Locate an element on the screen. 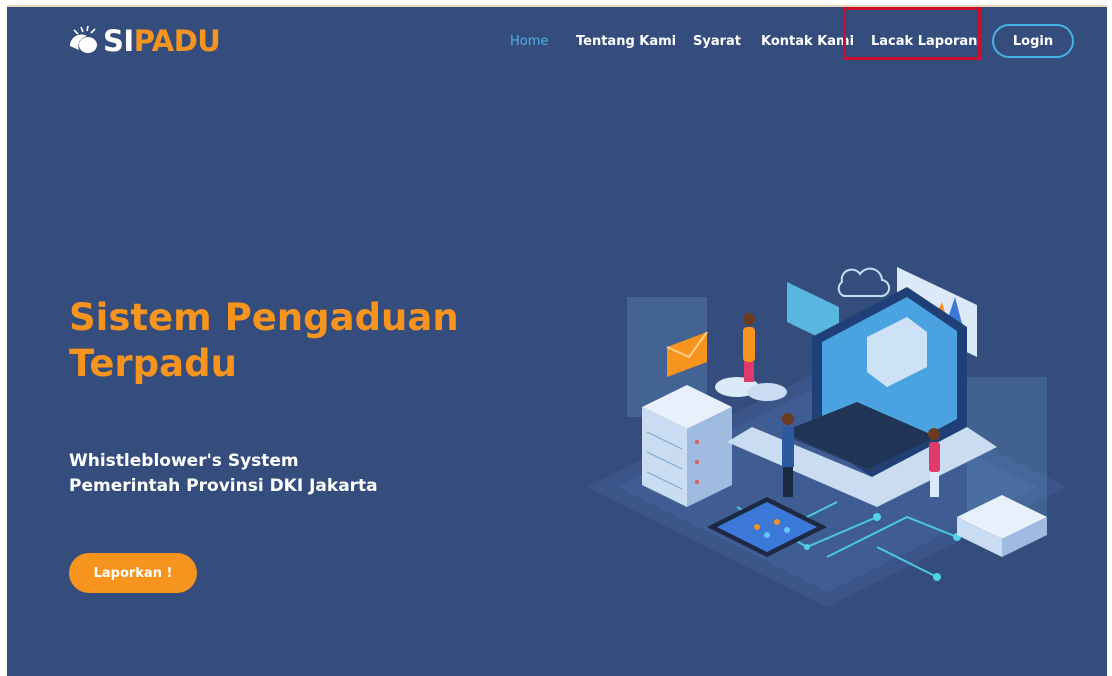 The image size is (1112, 676). report-button: Laporkan ! is located at coordinates (133, 573).